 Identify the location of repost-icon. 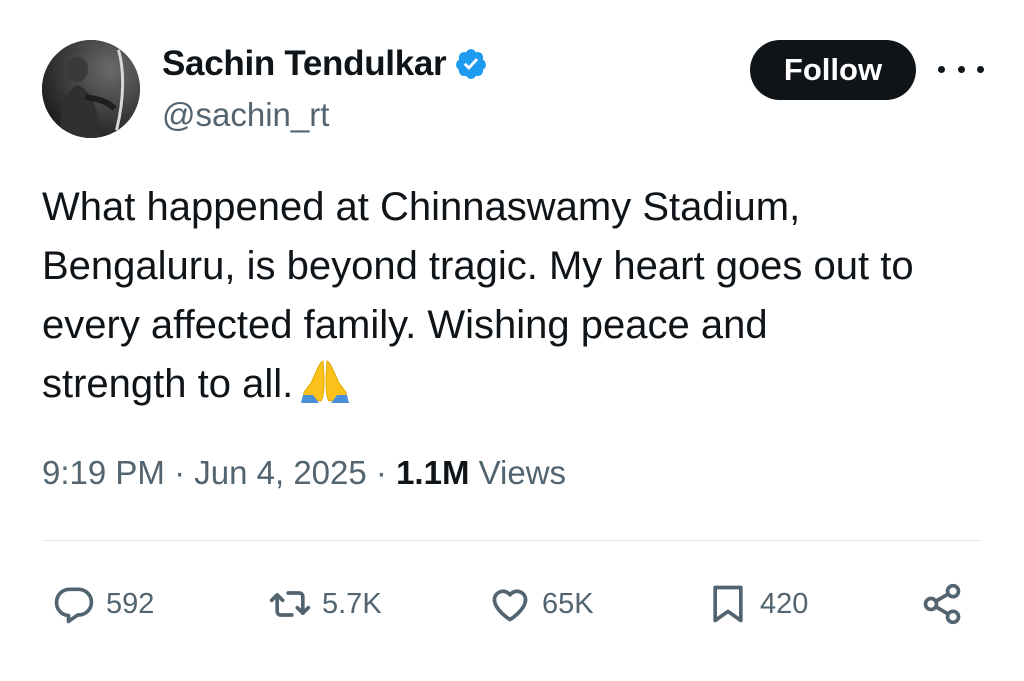
(290, 604).